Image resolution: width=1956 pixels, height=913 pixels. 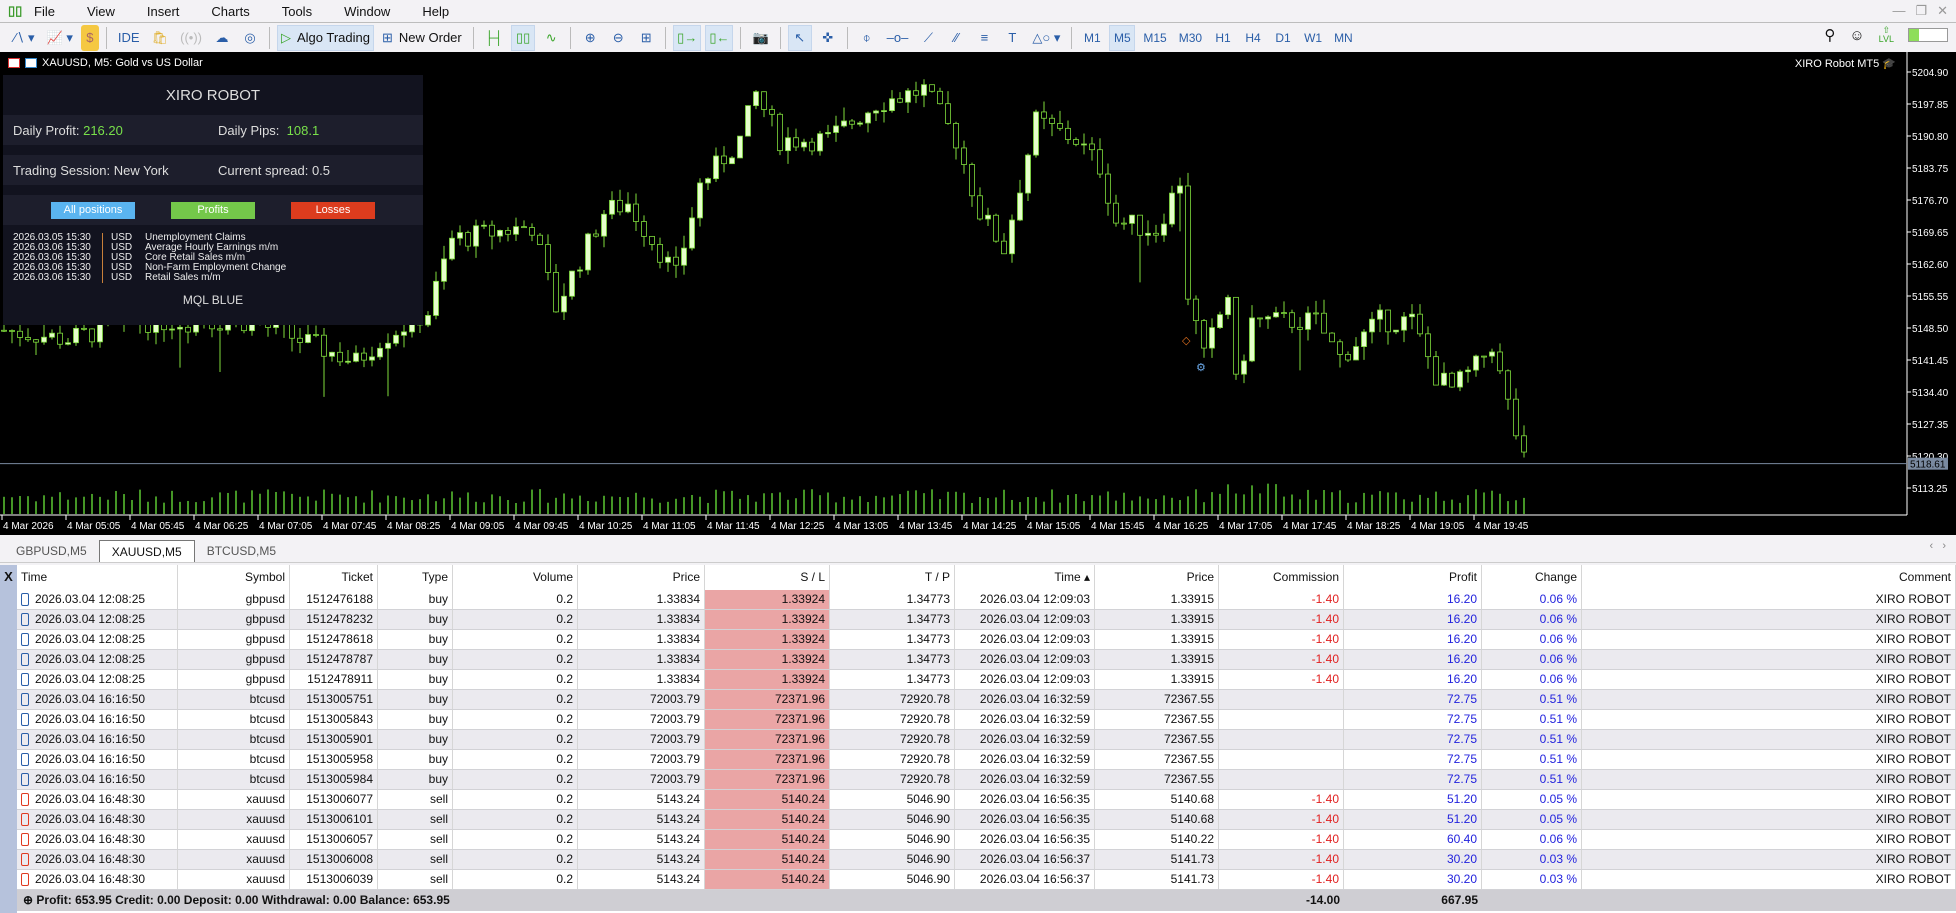 What do you see at coordinates (129, 38) in the screenshot?
I see `ide-button: IDE` at bounding box center [129, 38].